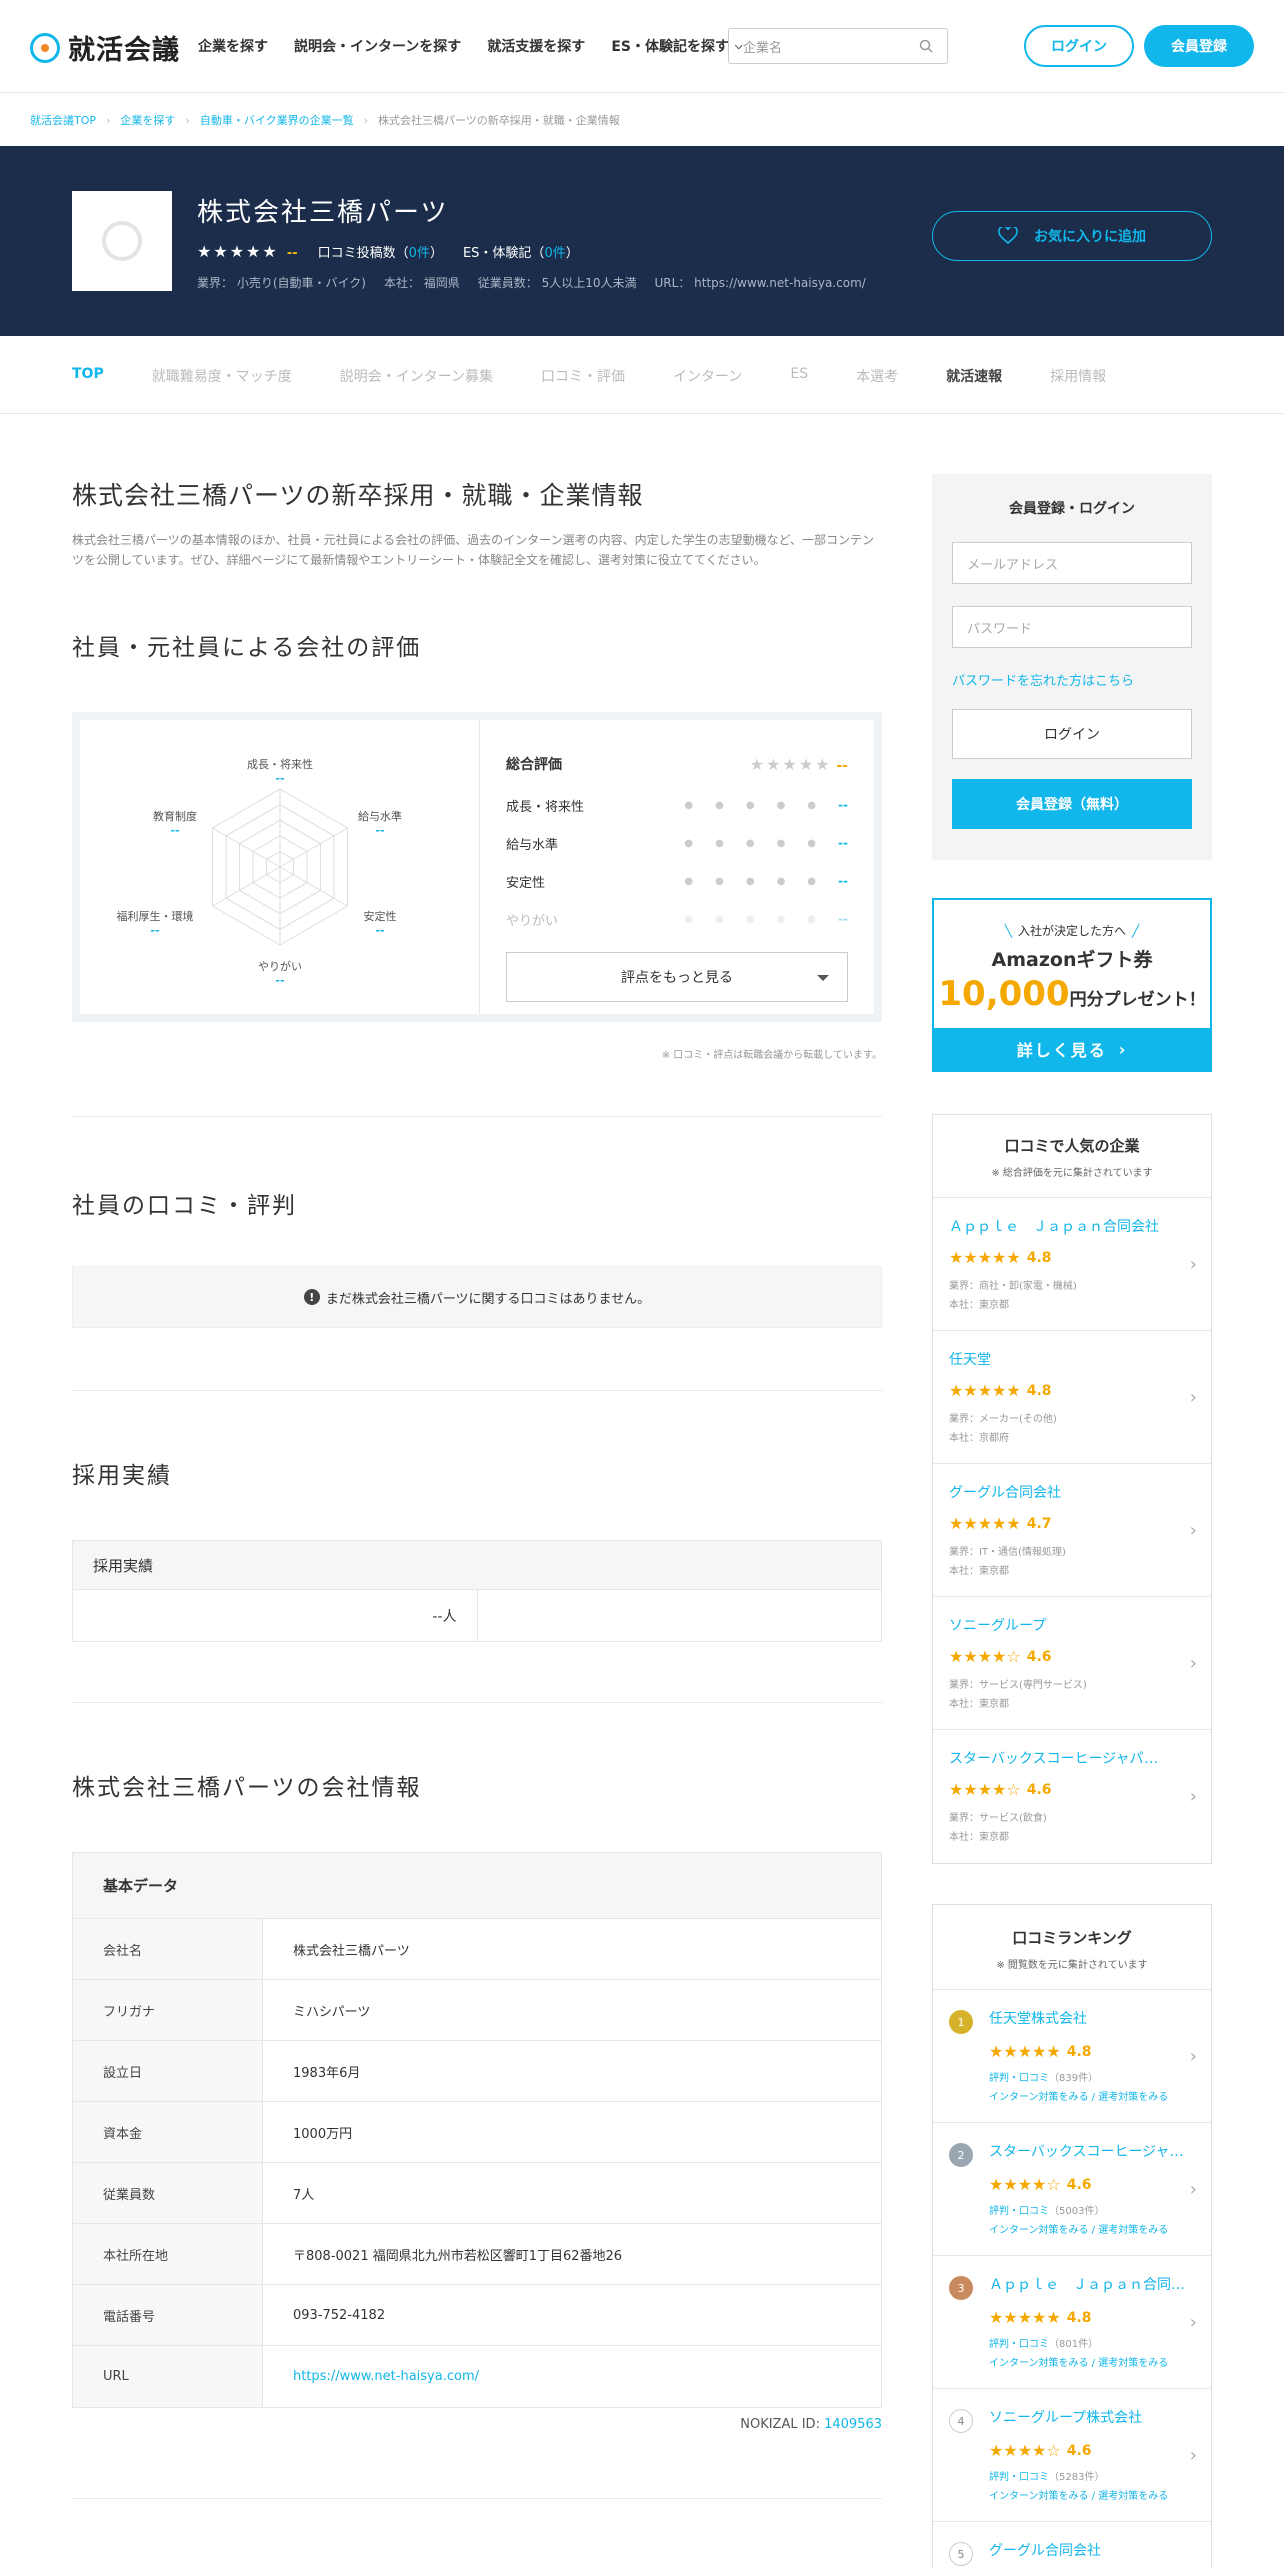 This screenshot has width=1284, height=2568. What do you see at coordinates (763, 48) in the screenshot?
I see `search-placeholder: 企業名` at bounding box center [763, 48].